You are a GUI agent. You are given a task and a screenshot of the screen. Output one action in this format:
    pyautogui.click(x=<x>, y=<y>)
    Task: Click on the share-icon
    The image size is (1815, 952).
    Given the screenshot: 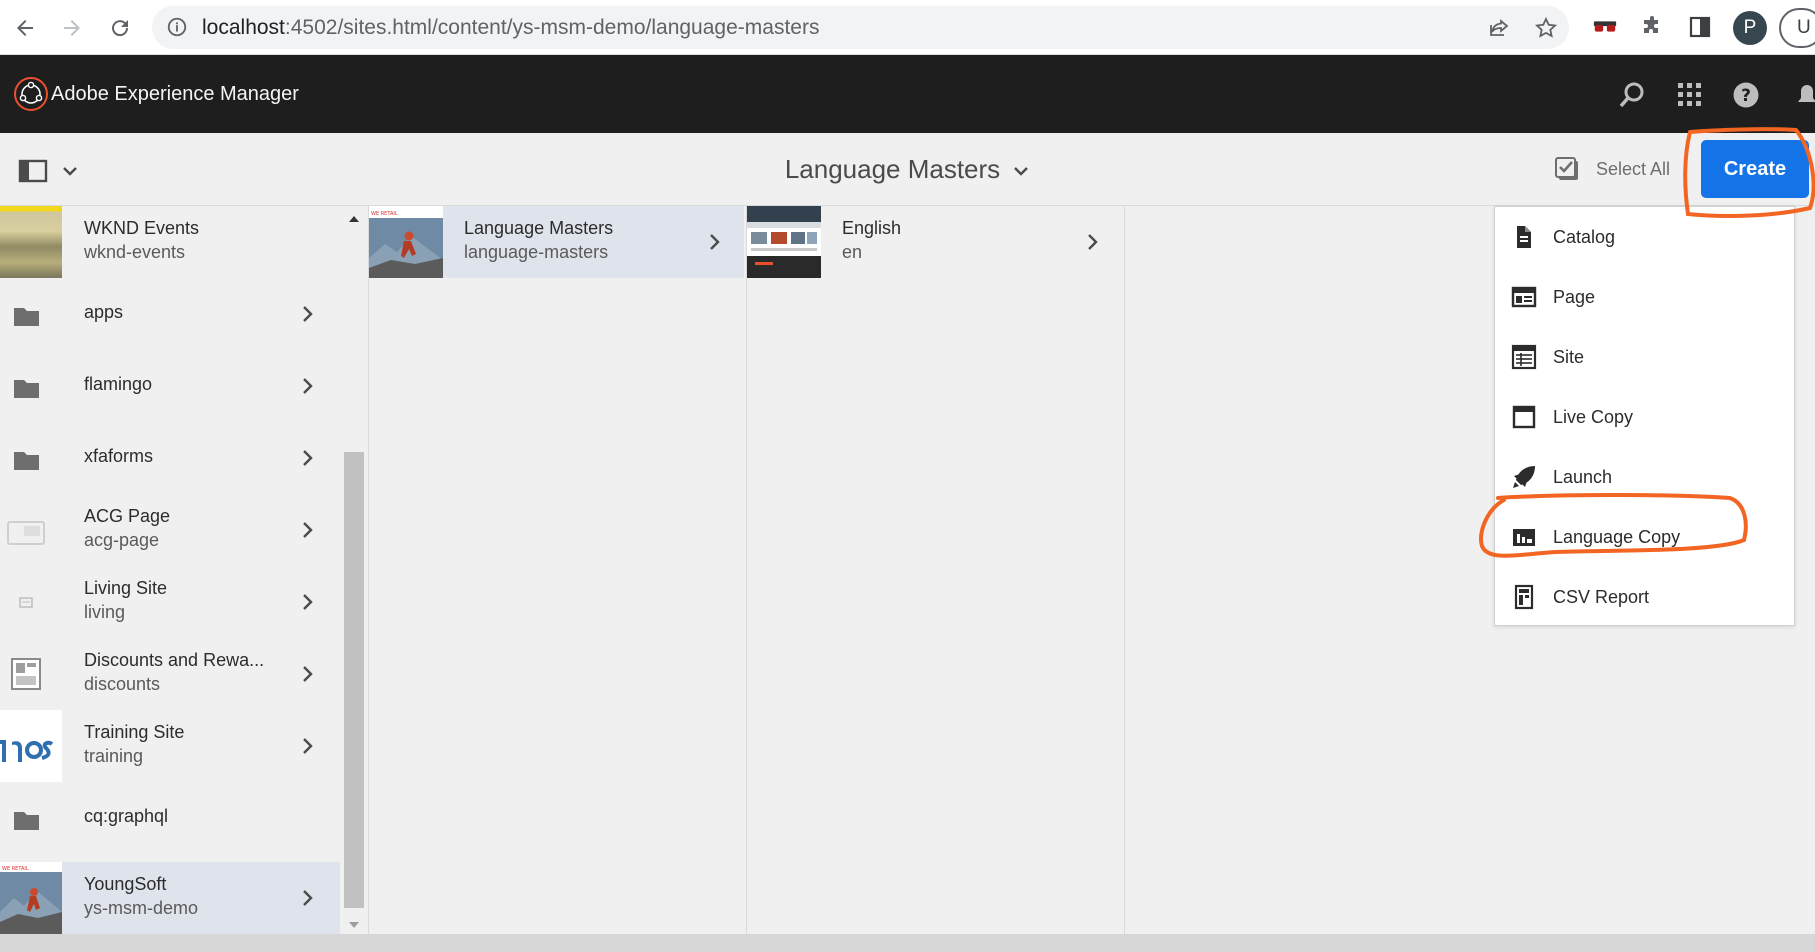 What is the action you would take?
    pyautogui.click(x=1499, y=28)
    